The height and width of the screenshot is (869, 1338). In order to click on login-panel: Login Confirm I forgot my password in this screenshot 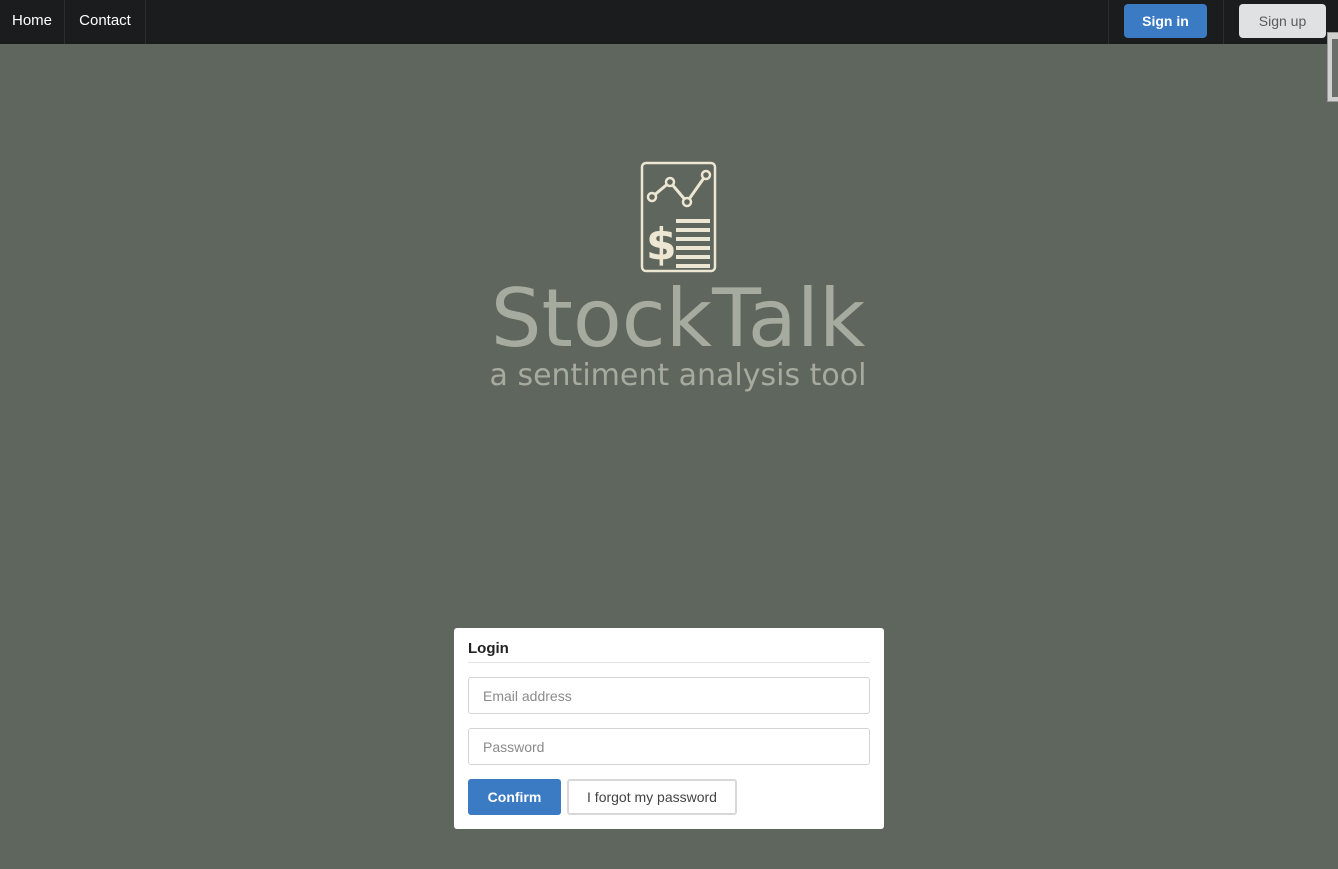, I will do `click(669, 728)`.